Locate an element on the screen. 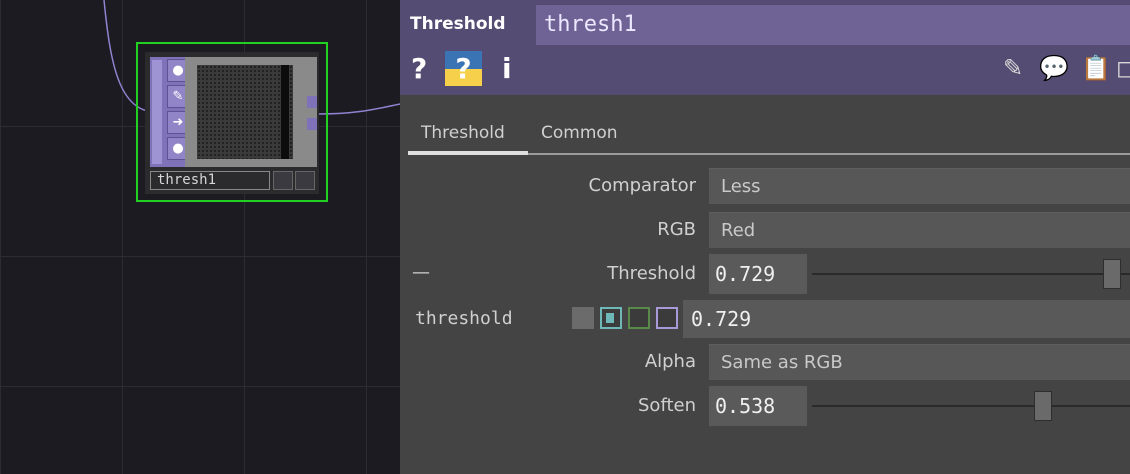 This screenshot has width=1130, height=474. threshold-expression-field: 0.729 is located at coordinates (906, 319).